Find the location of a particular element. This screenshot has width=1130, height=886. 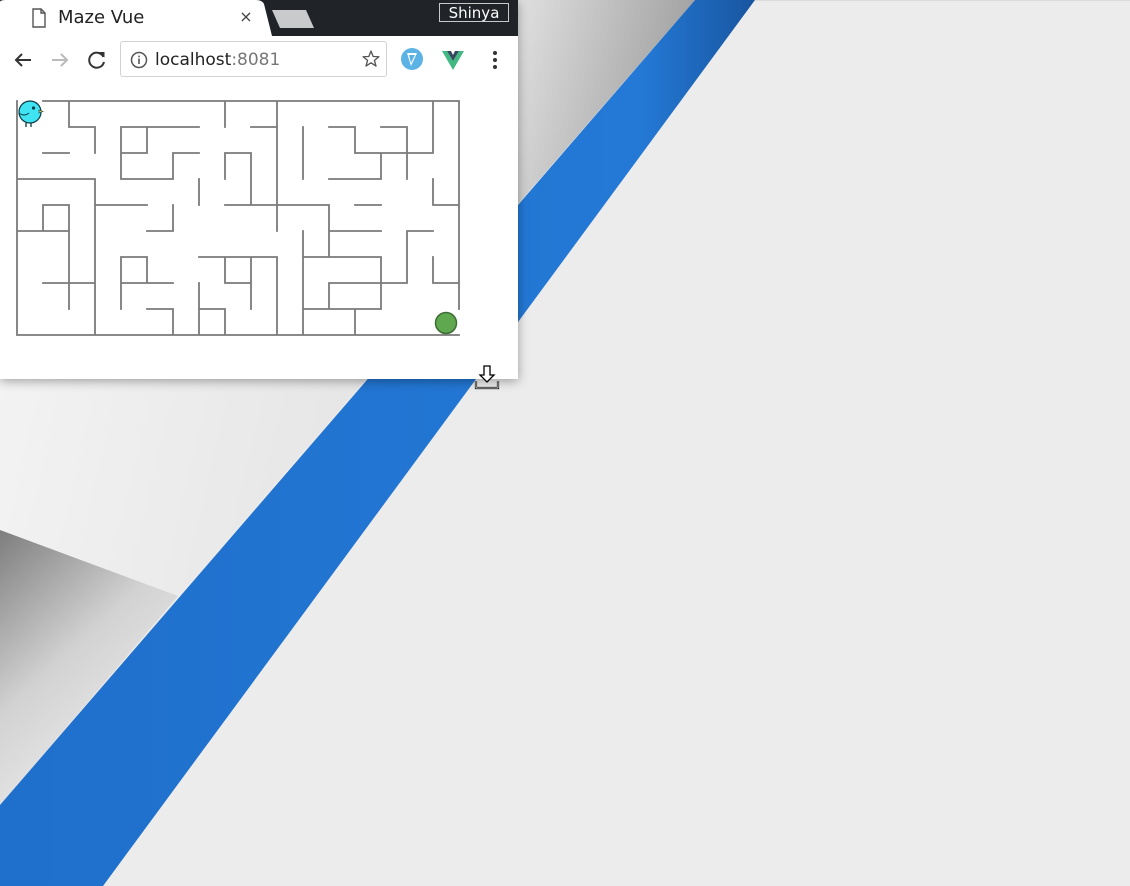

maze-wall-lines is located at coordinates (238, 218).